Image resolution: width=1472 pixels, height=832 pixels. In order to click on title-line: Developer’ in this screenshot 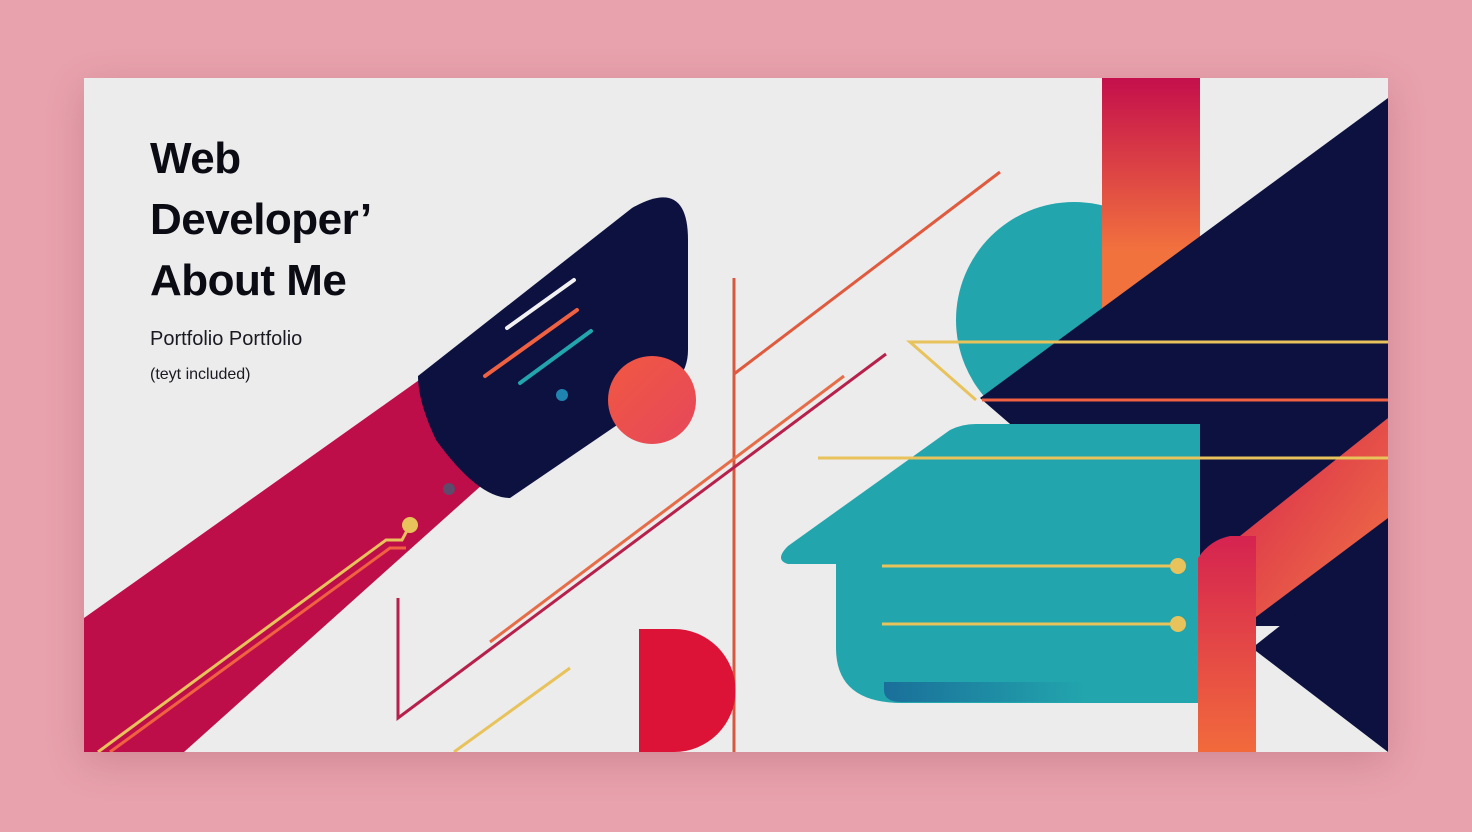, I will do `click(261, 219)`.